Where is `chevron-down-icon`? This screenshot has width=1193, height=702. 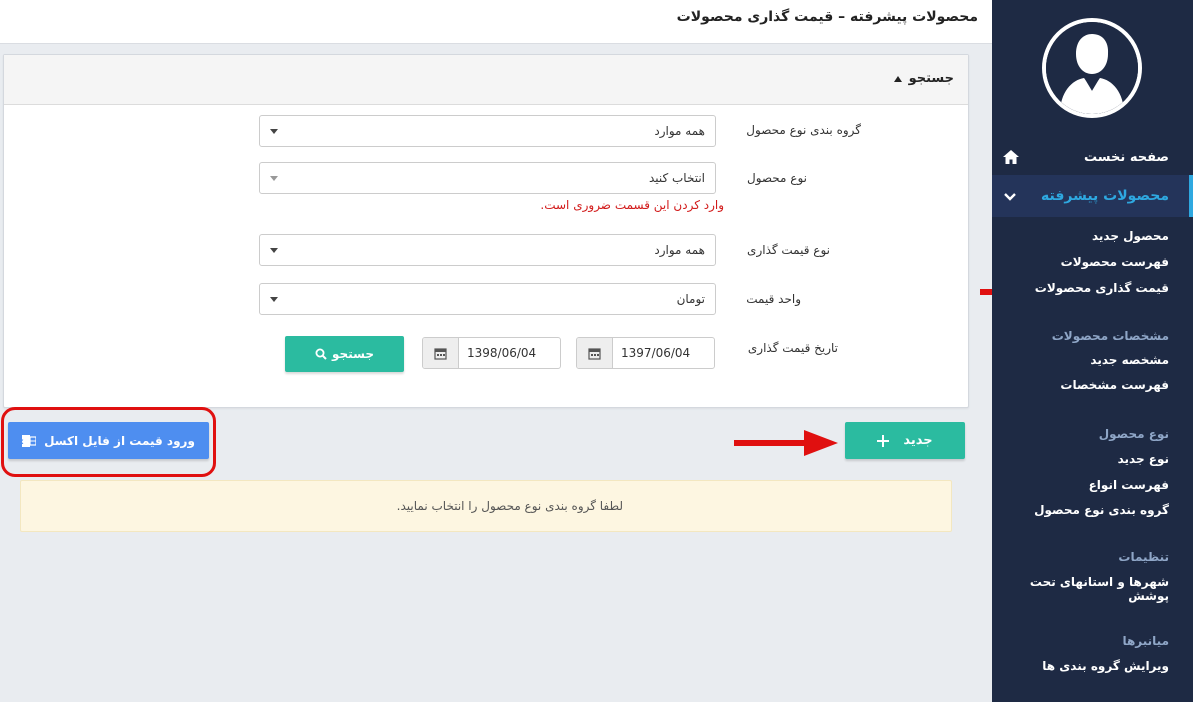 chevron-down-icon is located at coordinates (1010, 197).